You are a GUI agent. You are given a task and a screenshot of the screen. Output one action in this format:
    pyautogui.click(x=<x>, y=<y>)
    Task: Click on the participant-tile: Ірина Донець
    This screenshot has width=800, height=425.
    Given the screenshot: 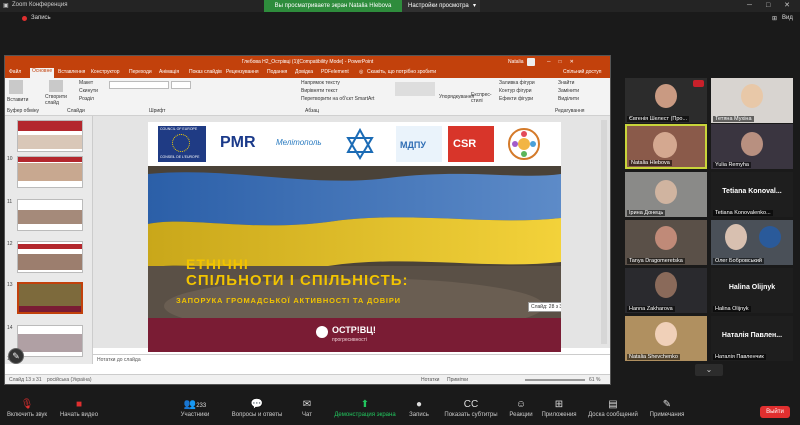 What is the action you would take?
    pyautogui.click(x=666, y=194)
    